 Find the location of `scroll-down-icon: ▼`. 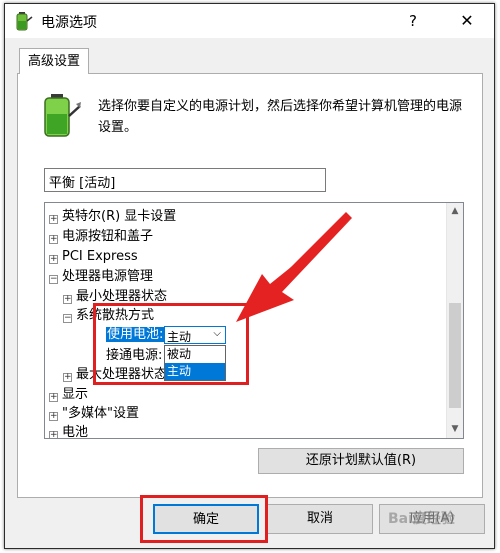

scroll-down-icon: ▼ is located at coordinates (455, 429).